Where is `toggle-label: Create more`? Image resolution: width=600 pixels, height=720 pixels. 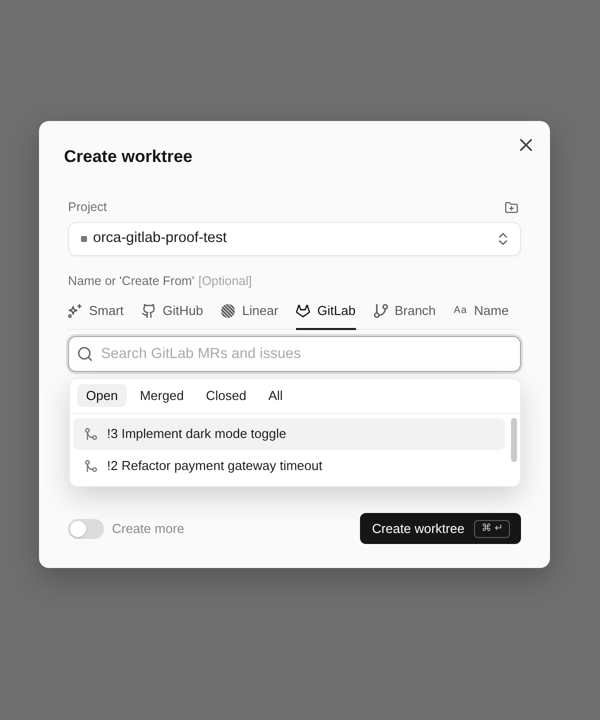
toggle-label: Create more is located at coordinates (148, 529).